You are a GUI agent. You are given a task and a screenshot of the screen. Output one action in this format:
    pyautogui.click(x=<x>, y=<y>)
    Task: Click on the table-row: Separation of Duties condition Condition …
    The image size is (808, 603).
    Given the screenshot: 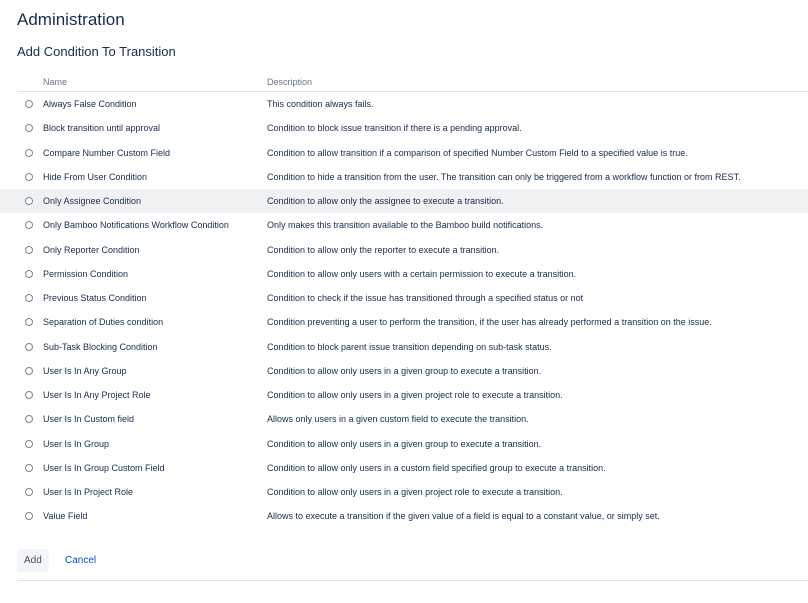 What is the action you would take?
    pyautogui.click(x=404, y=322)
    